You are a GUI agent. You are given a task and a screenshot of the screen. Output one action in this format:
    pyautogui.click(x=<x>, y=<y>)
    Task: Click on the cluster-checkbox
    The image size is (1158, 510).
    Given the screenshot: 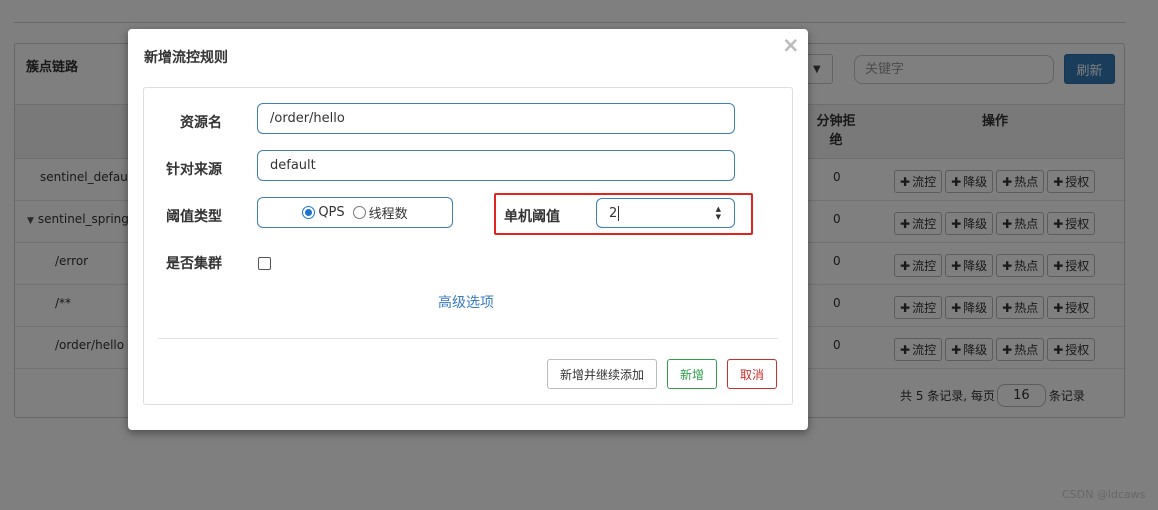 What is the action you would take?
    pyautogui.click(x=264, y=263)
    